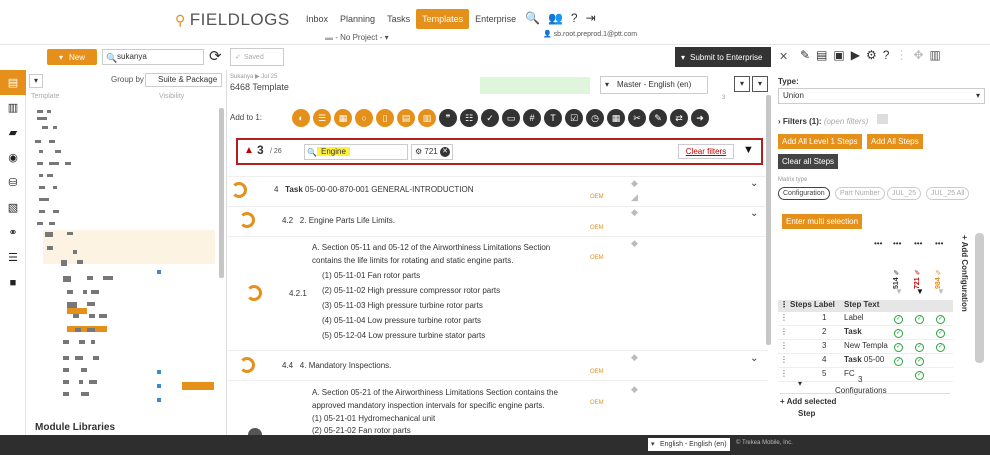 This screenshot has width=990, height=455. Describe the element at coordinates (257, 57) in the screenshot. I see `saved-button: ✓ Saved` at that location.